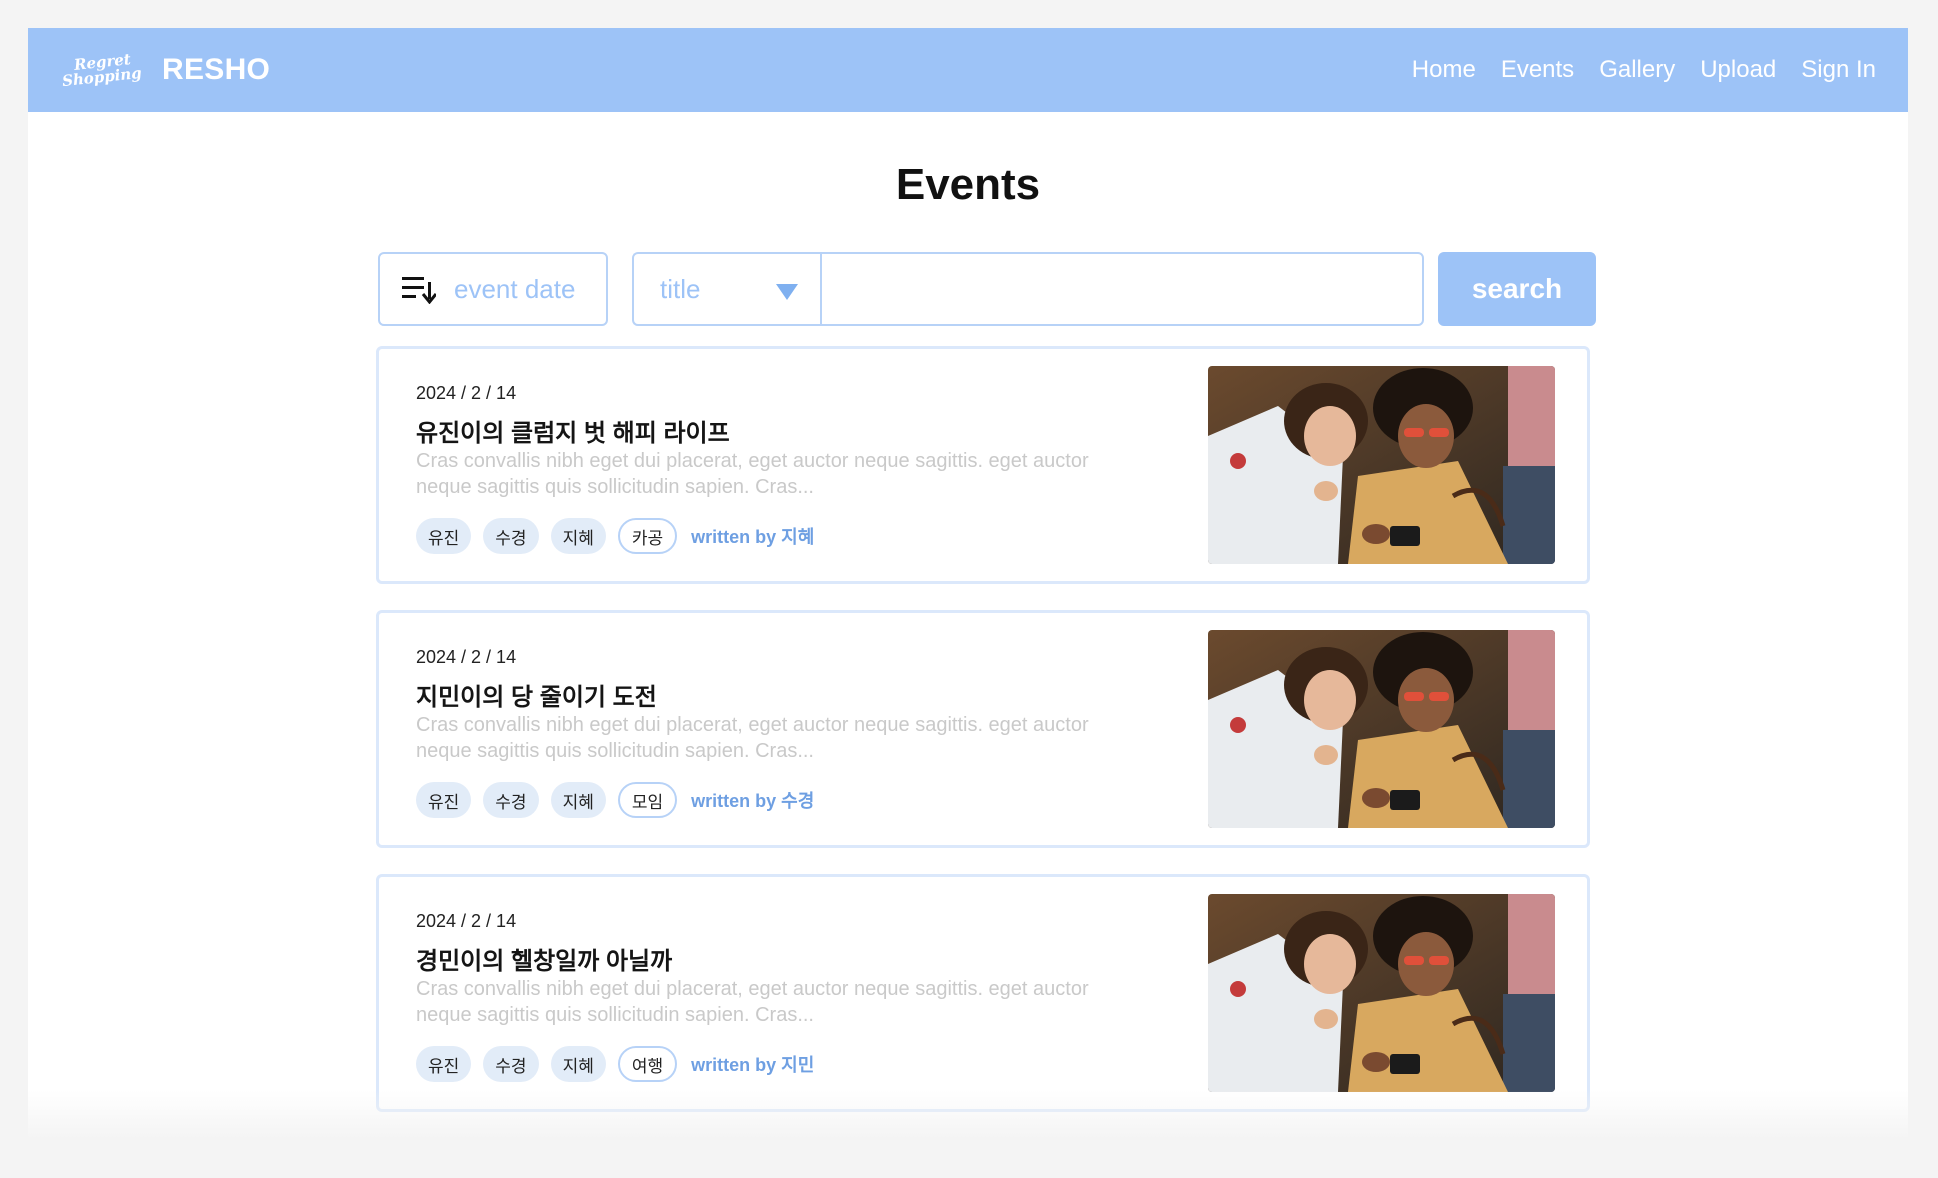 Image resolution: width=1938 pixels, height=1178 pixels. What do you see at coordinates (419, 290) in the screenshot?
I see `sort-descending-icon` at bounding box center [419, 290].